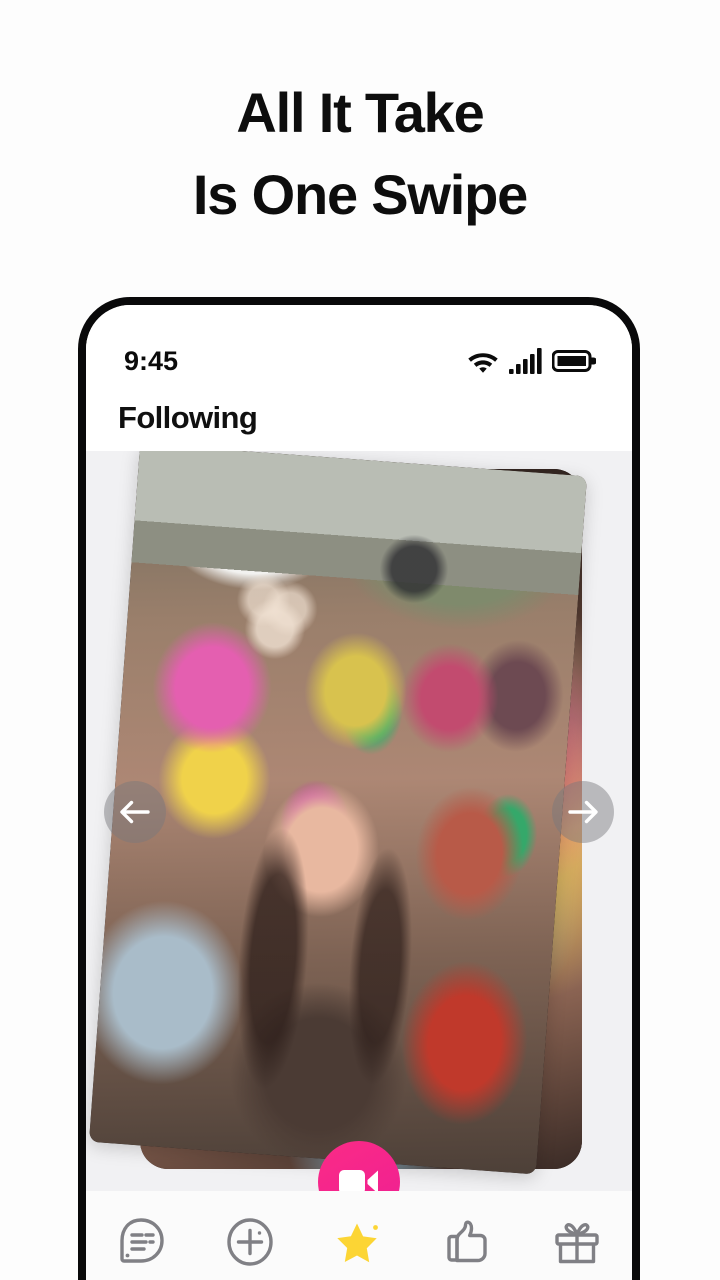  I want to click on headline-line-1: All It Take, so click(360, 112).